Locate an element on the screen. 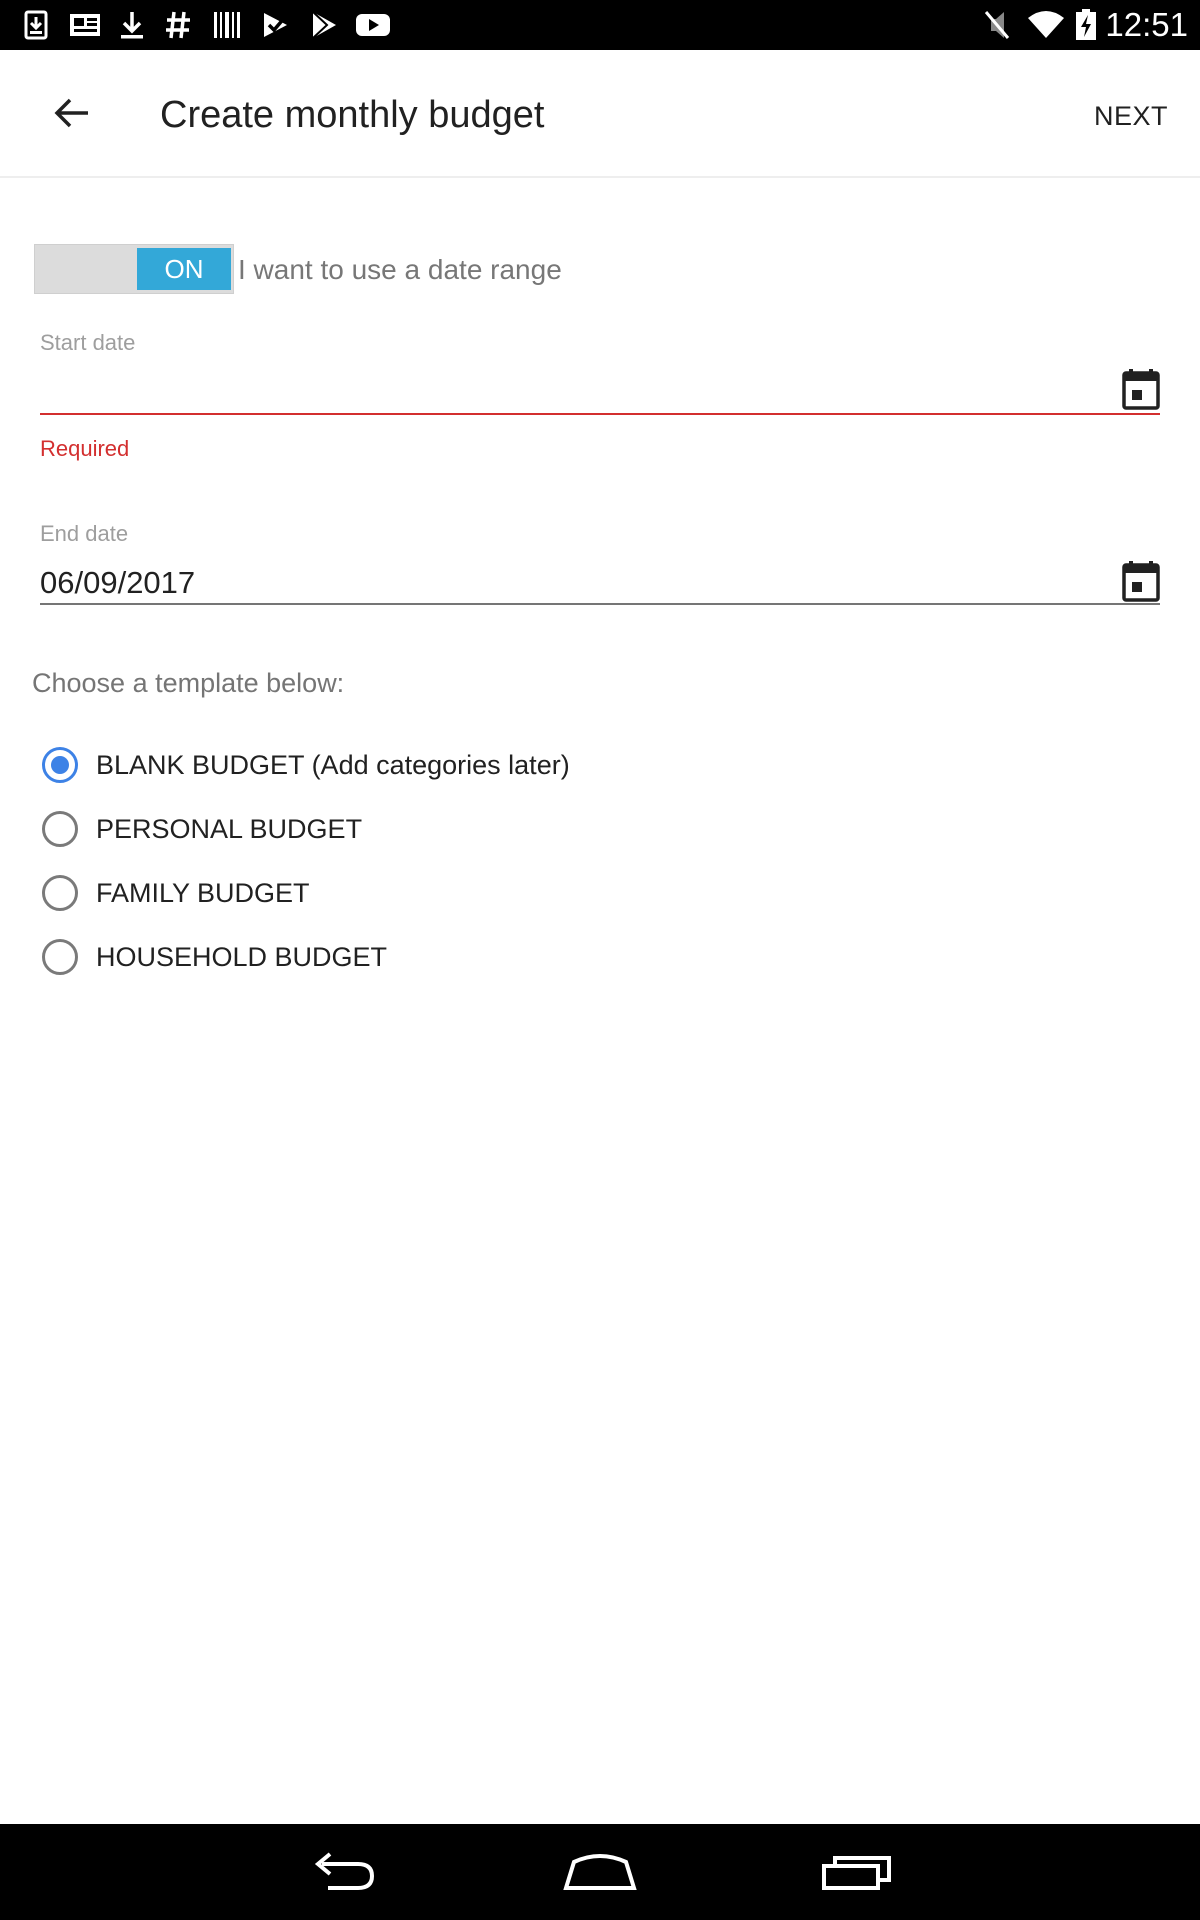 The image size is (1200, 1920). youtube-icon is located at coordinates (373, 25).